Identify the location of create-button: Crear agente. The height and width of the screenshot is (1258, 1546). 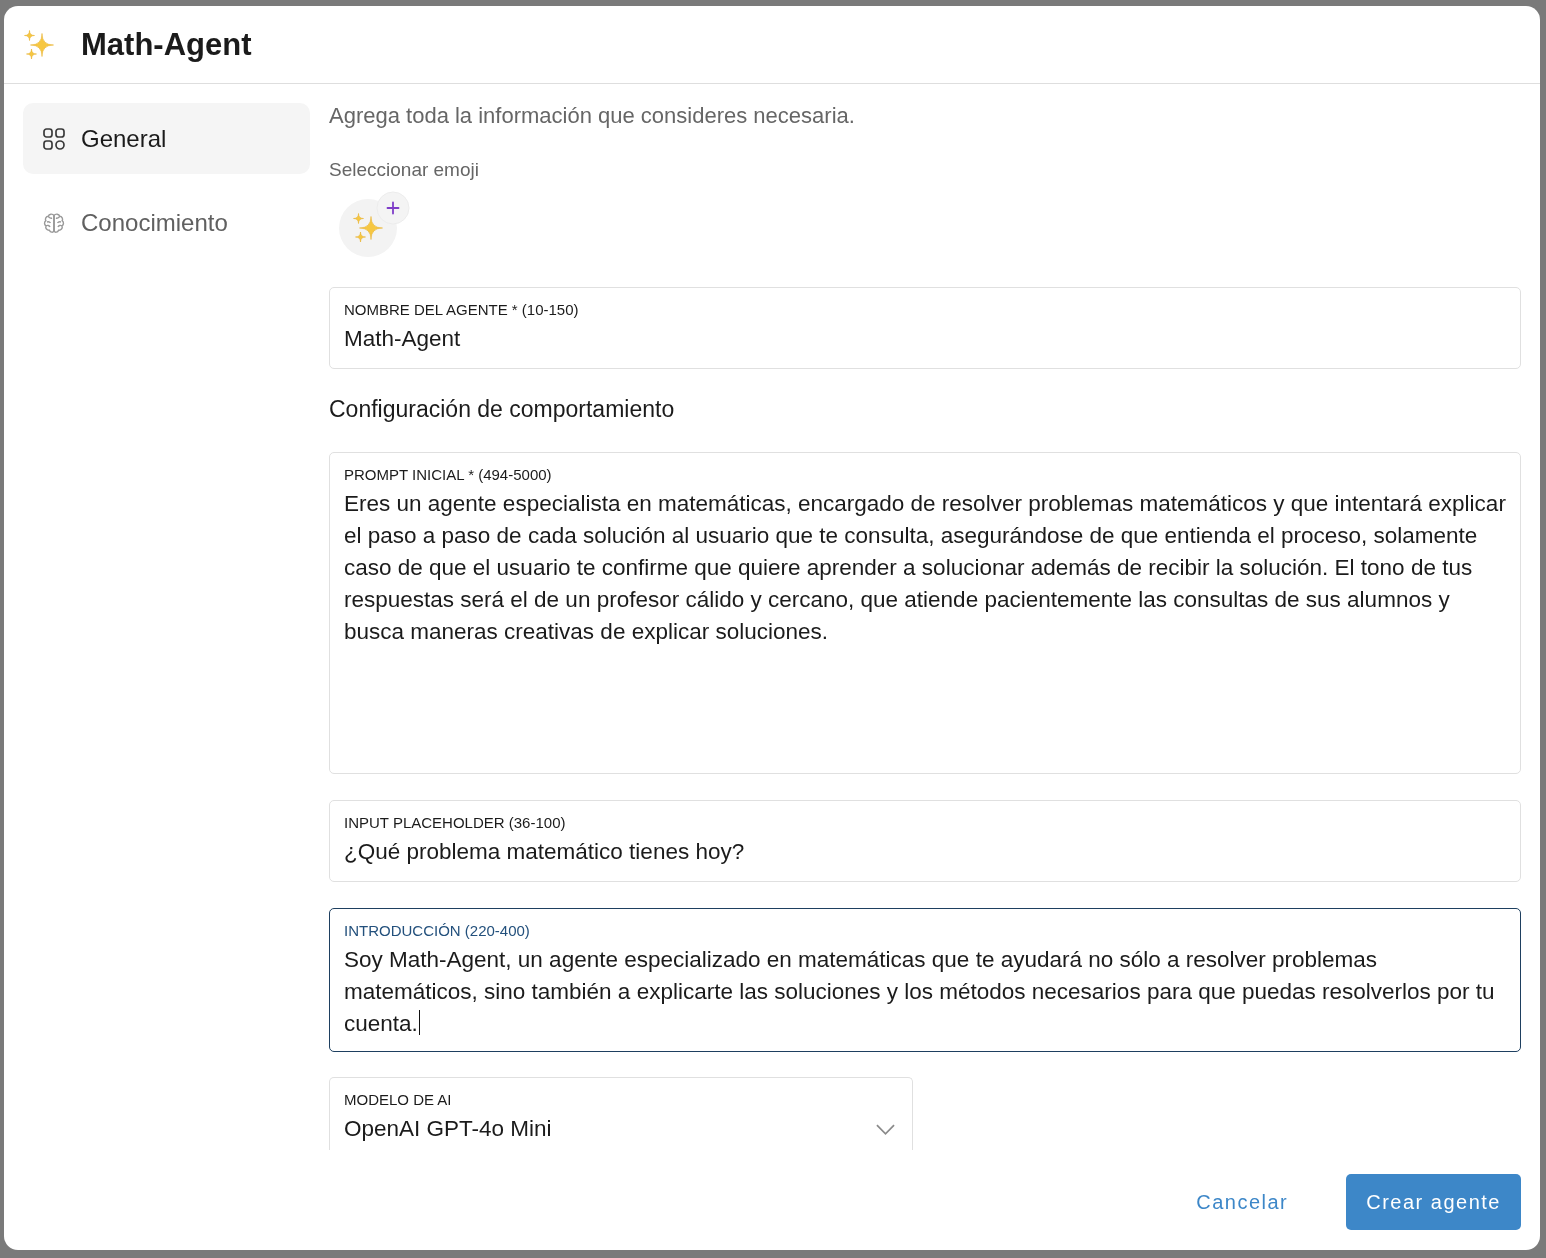
(1433, 1202).